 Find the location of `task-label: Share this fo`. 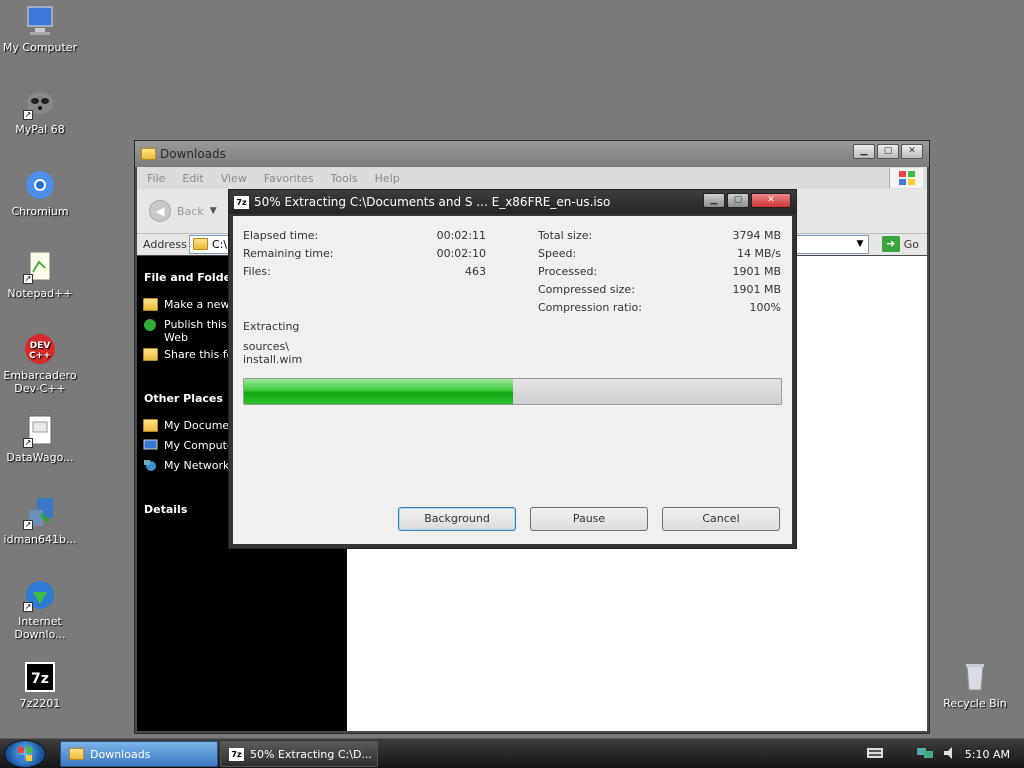

task-label: Share this fo is located at coordinates (199, 354).